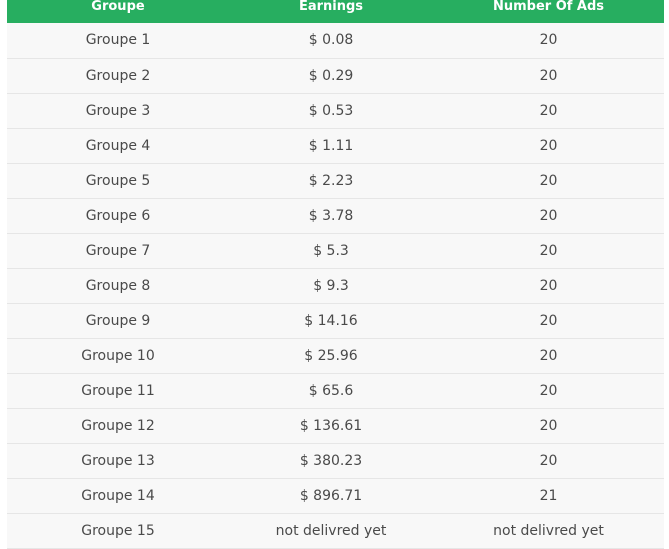  What do you see at coordinates (331, 215) in the screenshot?
I see `cell-earnings: $ 3.78` at bounding box center [331, 215].